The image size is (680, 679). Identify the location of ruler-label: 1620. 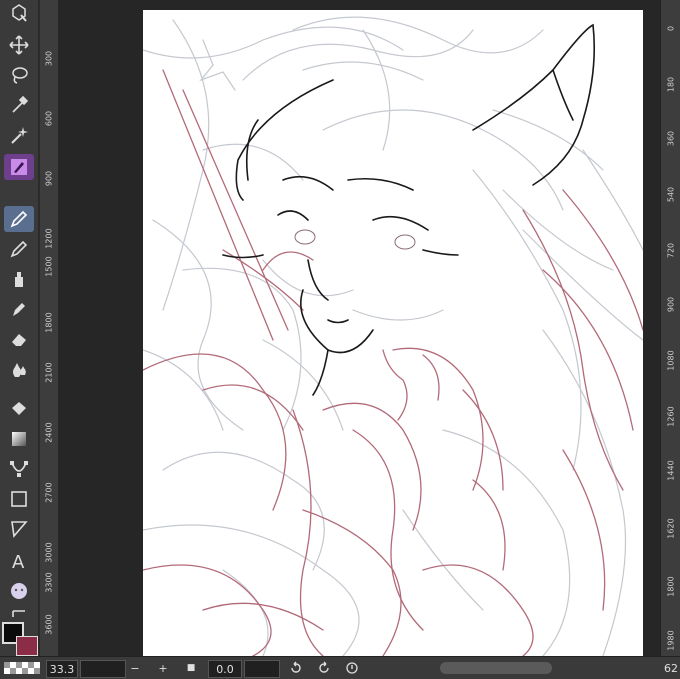
(671, 528).